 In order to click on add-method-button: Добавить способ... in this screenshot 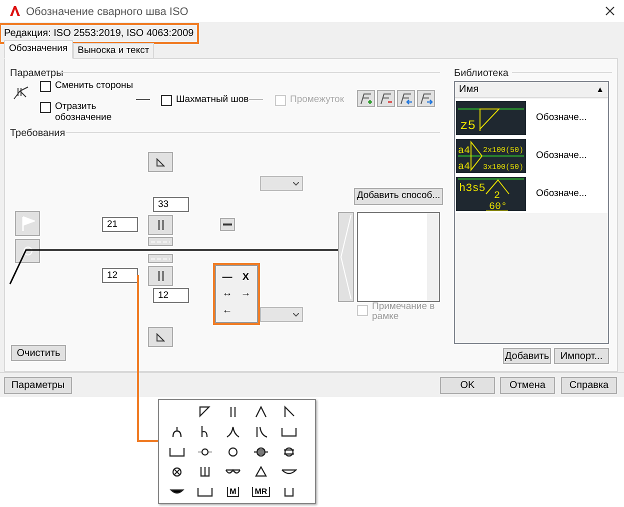, I will do `click(398, 196)`.